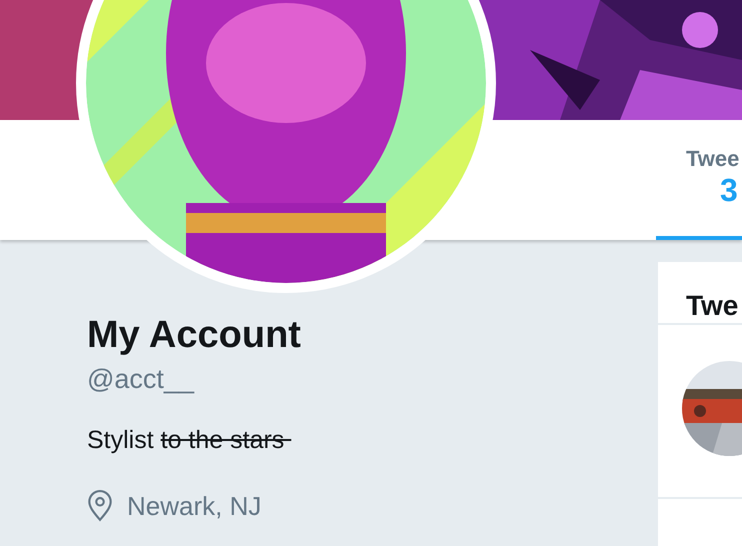  I want to click on location-text: Newark, NJ, so click(194, 506).